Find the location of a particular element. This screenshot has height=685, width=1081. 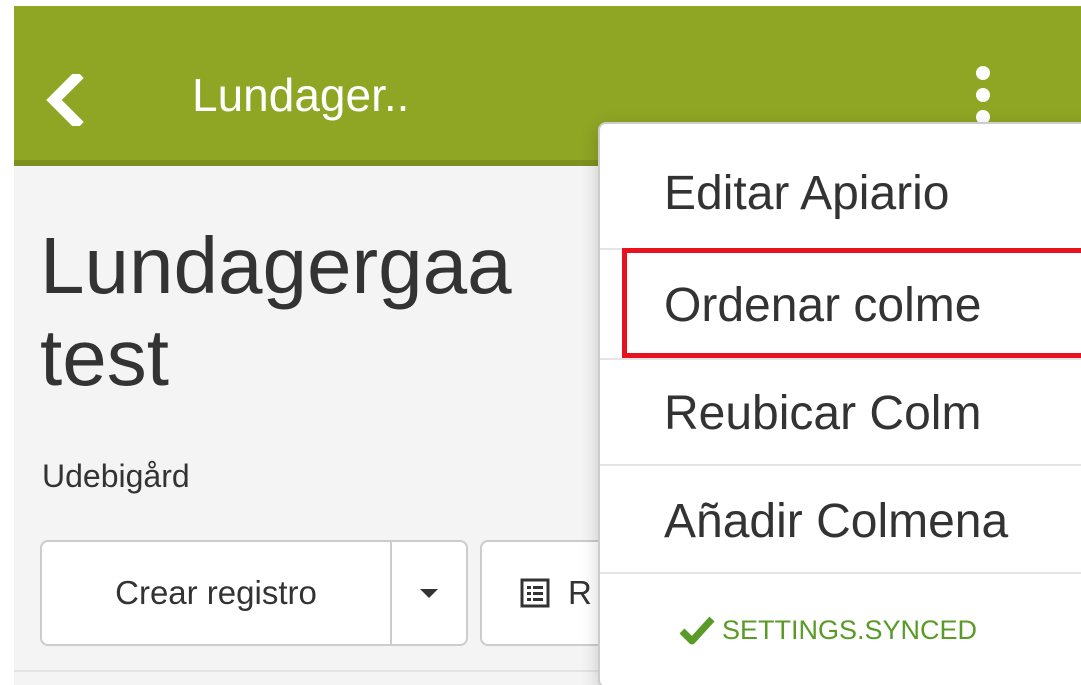

page-subtitle: Udebigård is located at coordinates (116, 476).